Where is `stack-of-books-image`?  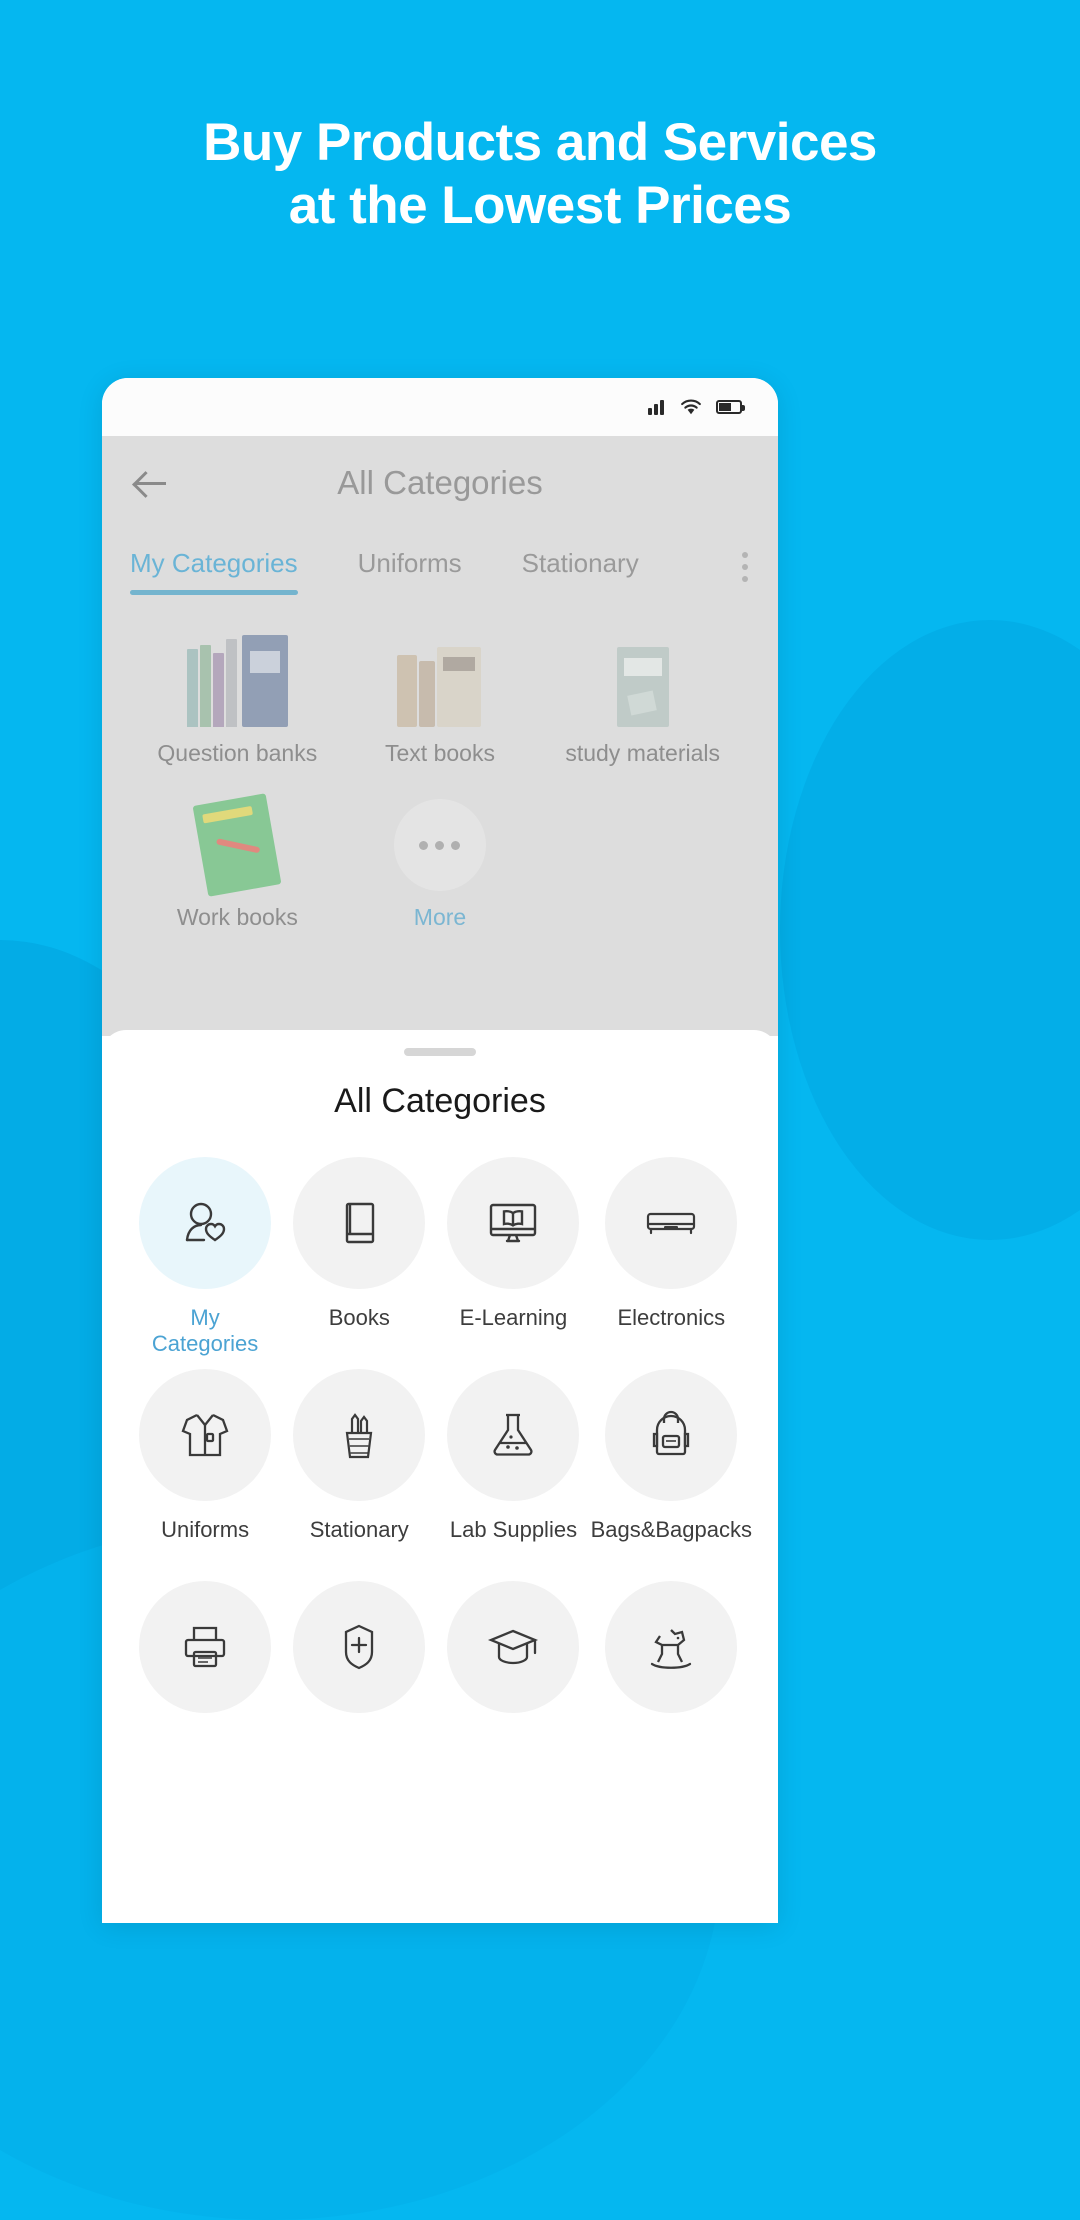
stack-of-books-image is located at coordinates (237, 668).